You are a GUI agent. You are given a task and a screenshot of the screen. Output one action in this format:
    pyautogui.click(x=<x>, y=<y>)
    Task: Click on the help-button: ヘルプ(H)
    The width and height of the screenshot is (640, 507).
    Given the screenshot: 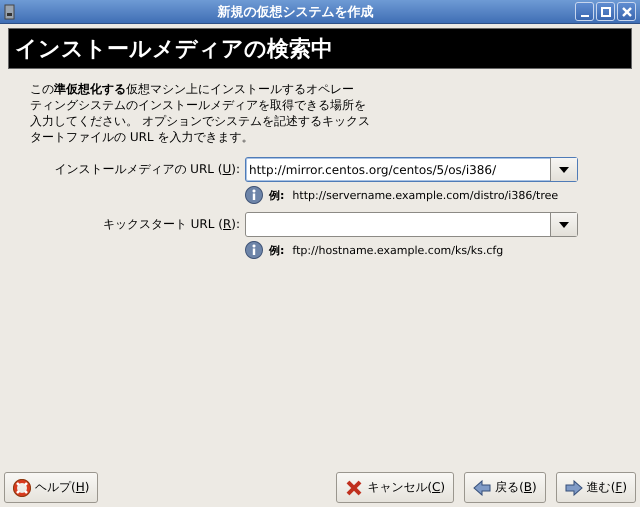 What is the action you would take?
    pyautogui.click(x=51, y=487)
    